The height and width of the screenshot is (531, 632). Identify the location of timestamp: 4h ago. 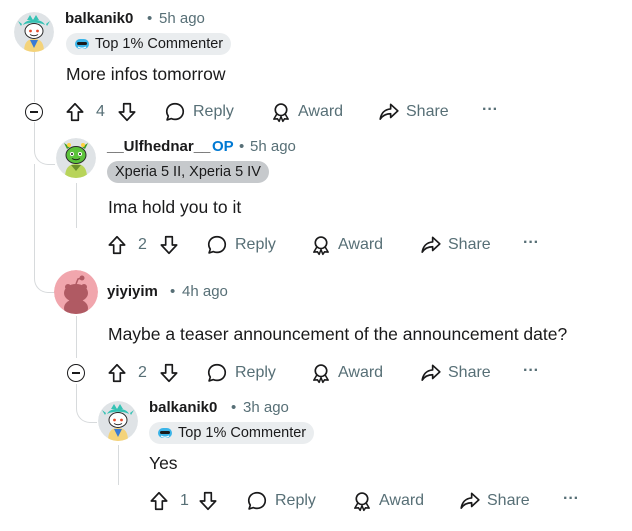
(205, 291).